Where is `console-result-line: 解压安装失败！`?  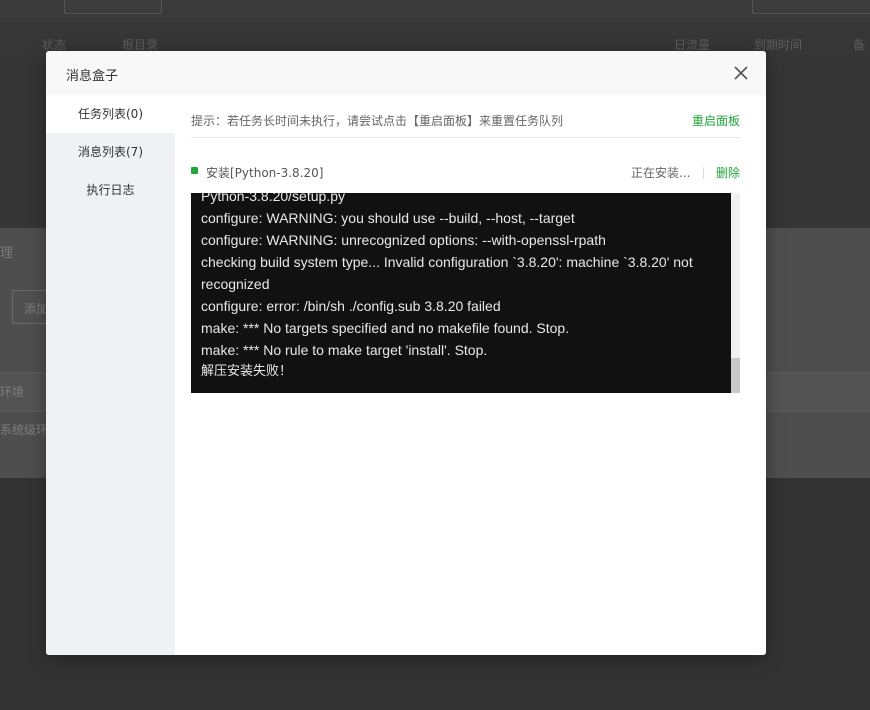
console-result-line: 解压安装失败！ is located at coordinates (247, 371).